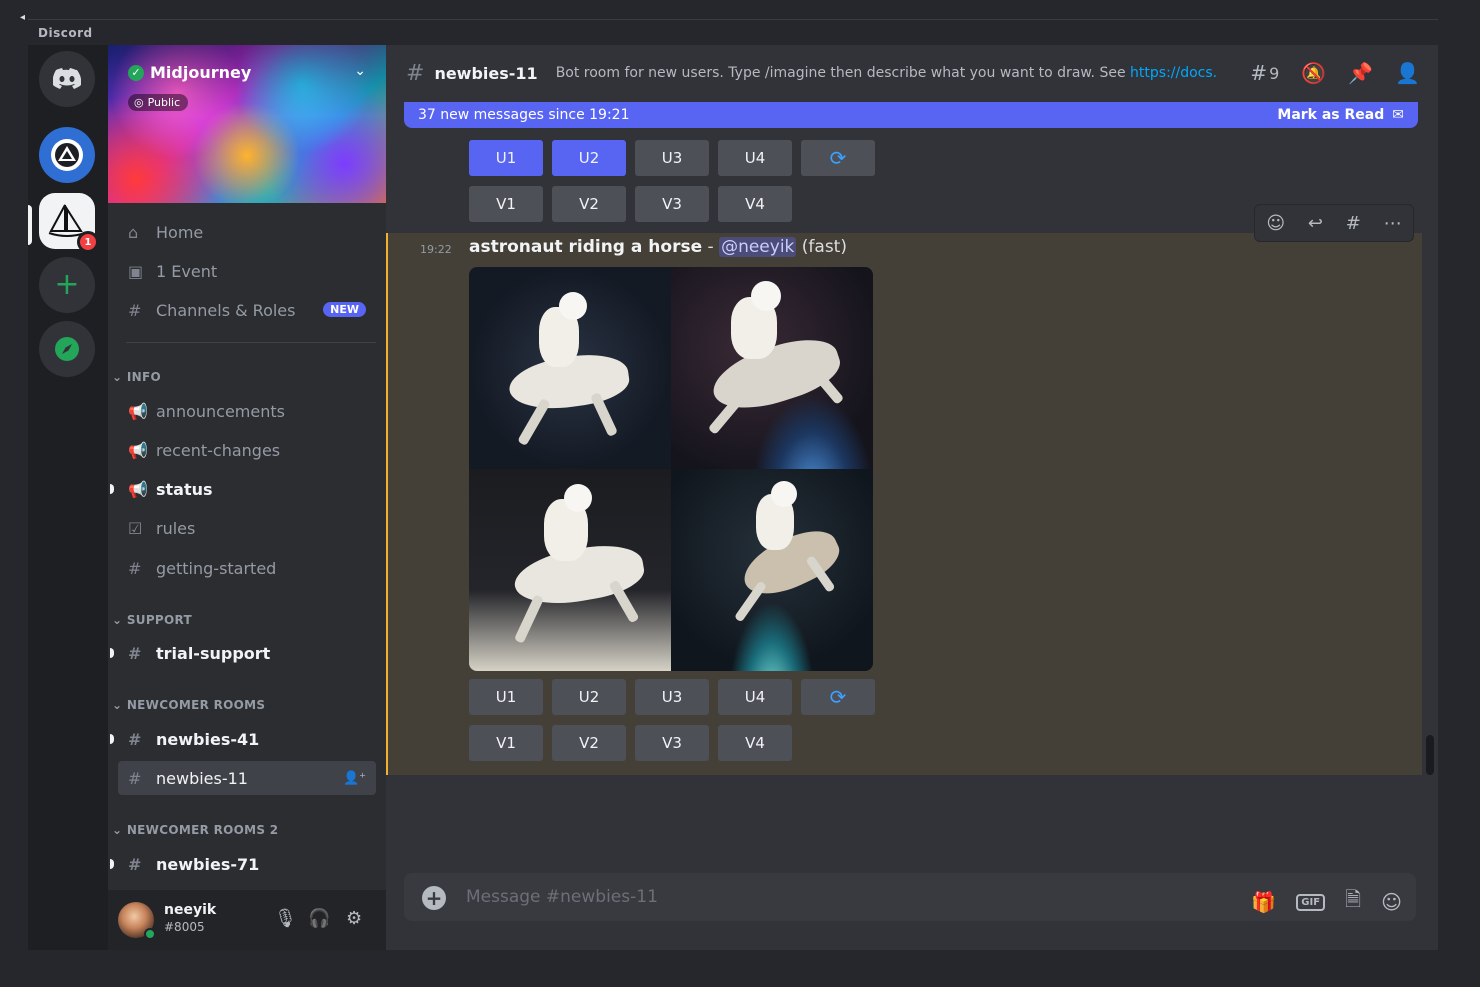 The width and height of the screenshot is (1480, 987). What do you see at coordinates (1315, 223) in the screenshot?
I see `reply-icon: ↩` at bounding box center [1315, 223].